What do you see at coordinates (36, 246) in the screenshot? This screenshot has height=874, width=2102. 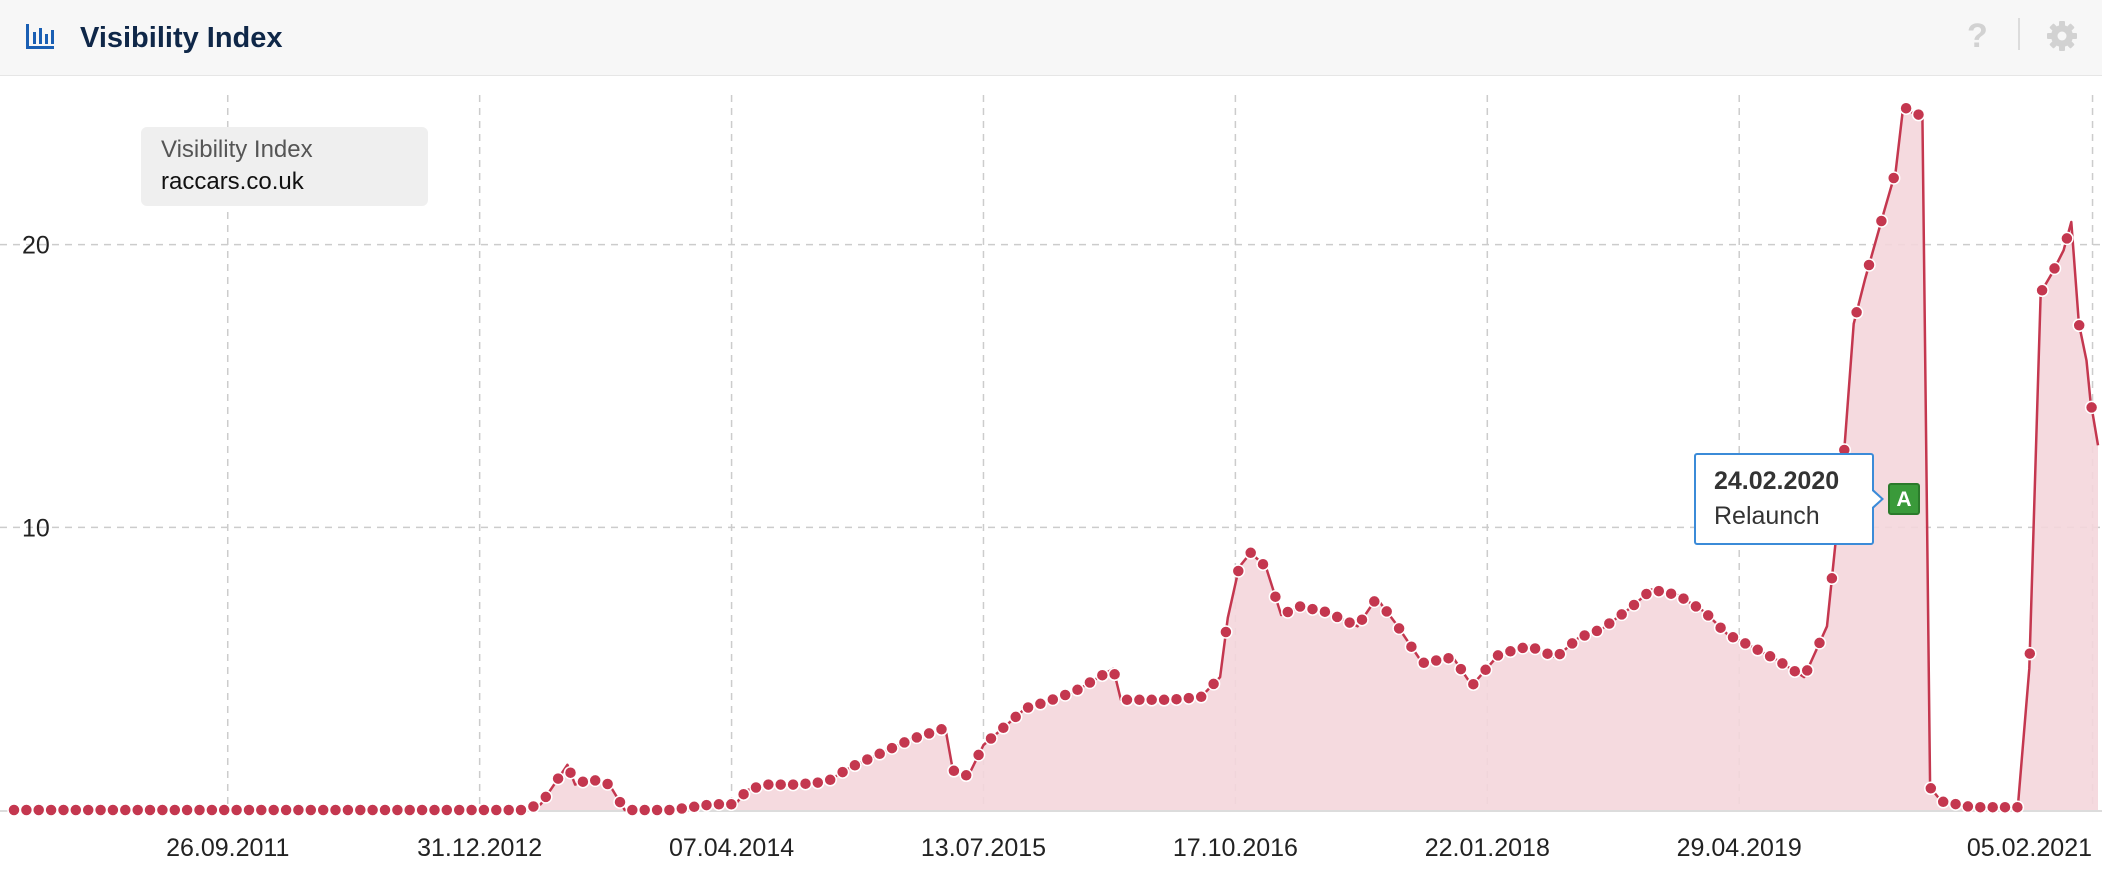 I see `y-tick-label: 20` at bounding box center [36, 246].